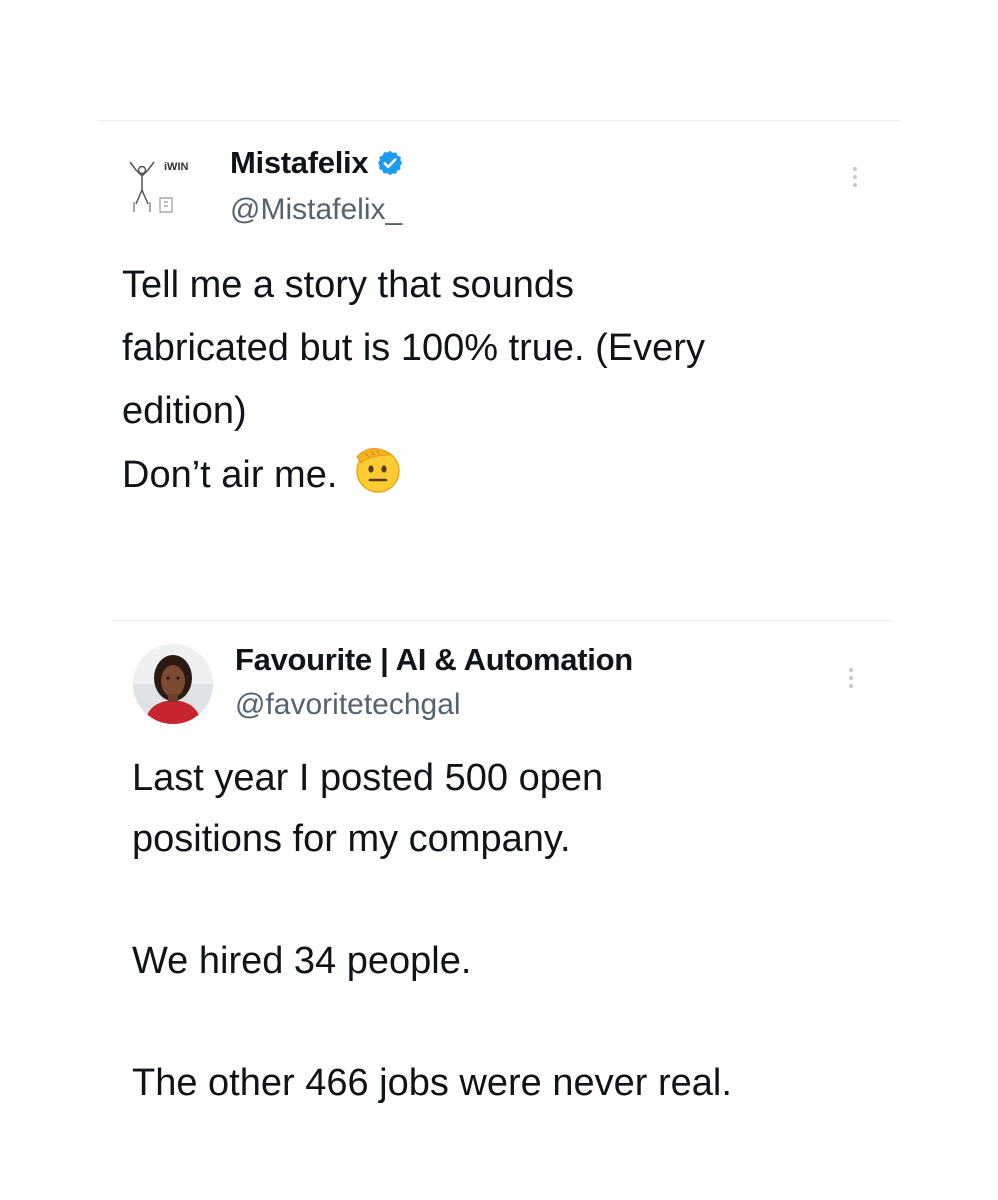 This screenshot has height=1200, width=998. I want to click on handle: @favoritetechgal, so click(348, 705).